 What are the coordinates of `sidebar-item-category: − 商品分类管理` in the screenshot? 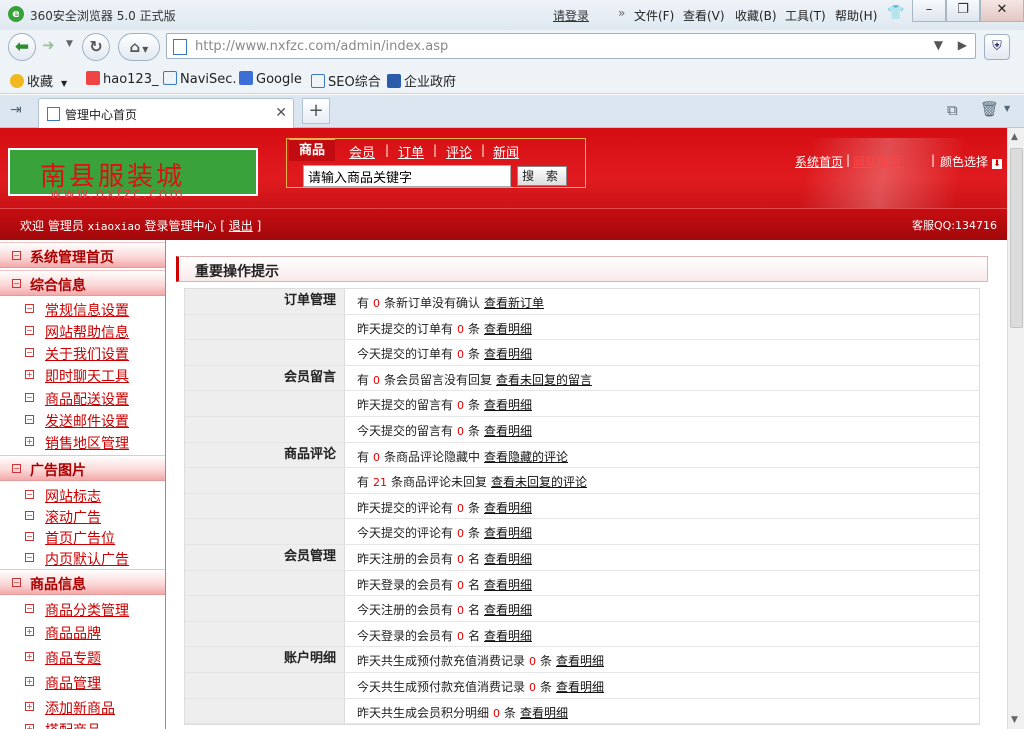 It's located at (82, 609).